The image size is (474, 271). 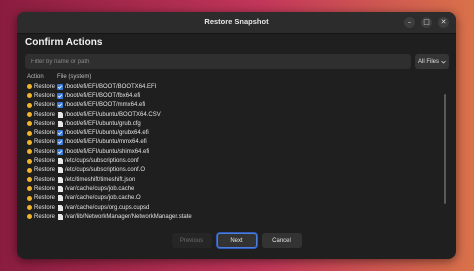 What do you see at coordinates (409, 22) in the screenshot?
I see `minimize-button: –` at bounding box center [409, 22].